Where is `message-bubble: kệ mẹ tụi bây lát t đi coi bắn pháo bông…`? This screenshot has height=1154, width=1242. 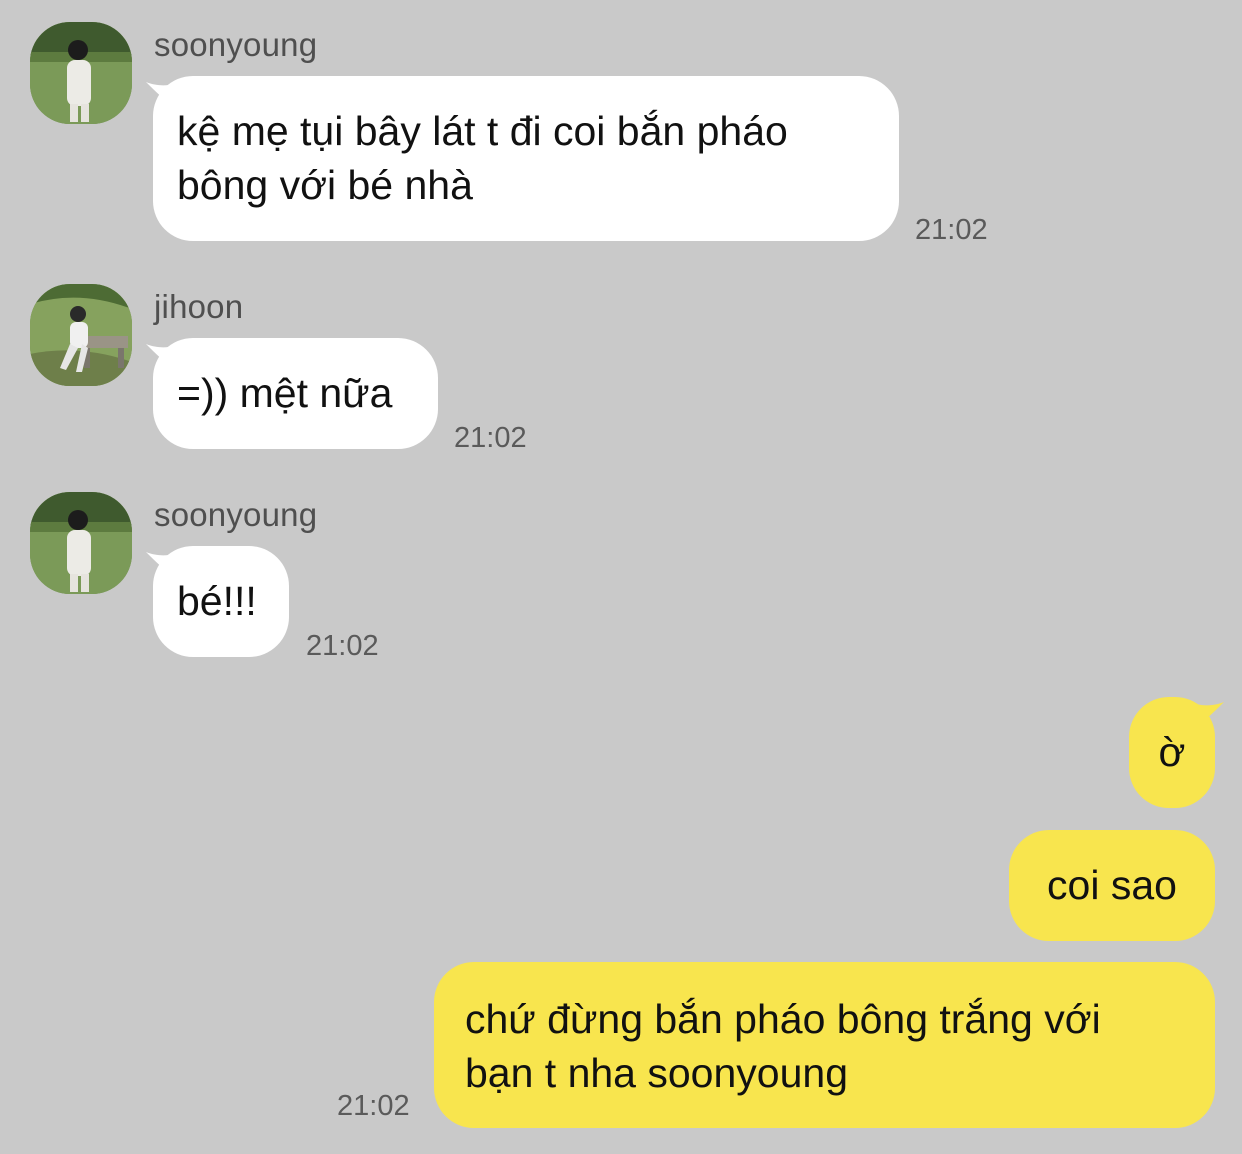
message-bubble: kệ mẹ tụi bây lát t đi coi bắn pháo bông… is located at coordinates (526, 158).